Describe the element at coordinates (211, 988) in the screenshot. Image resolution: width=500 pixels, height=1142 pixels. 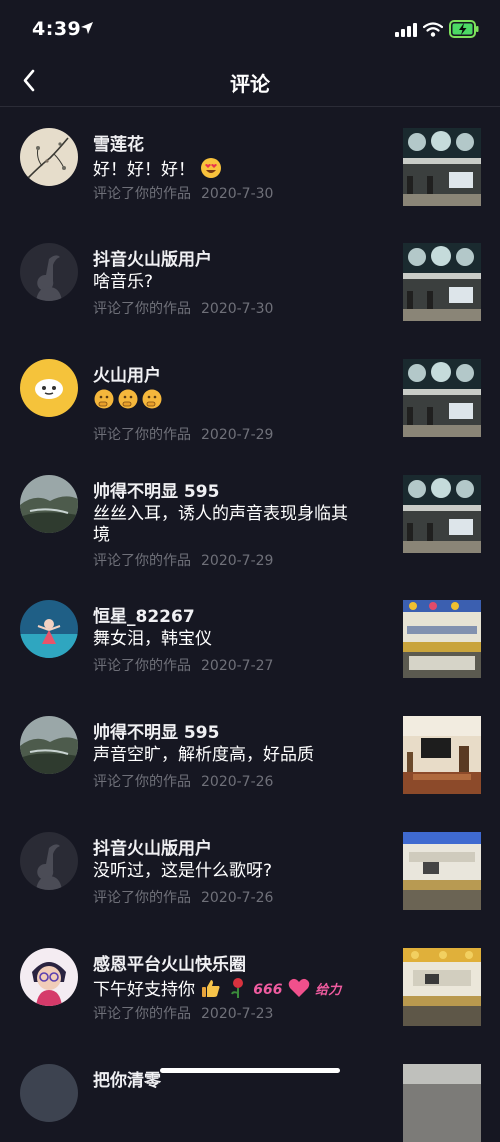
I see `thumbs-up-icon` at that location.